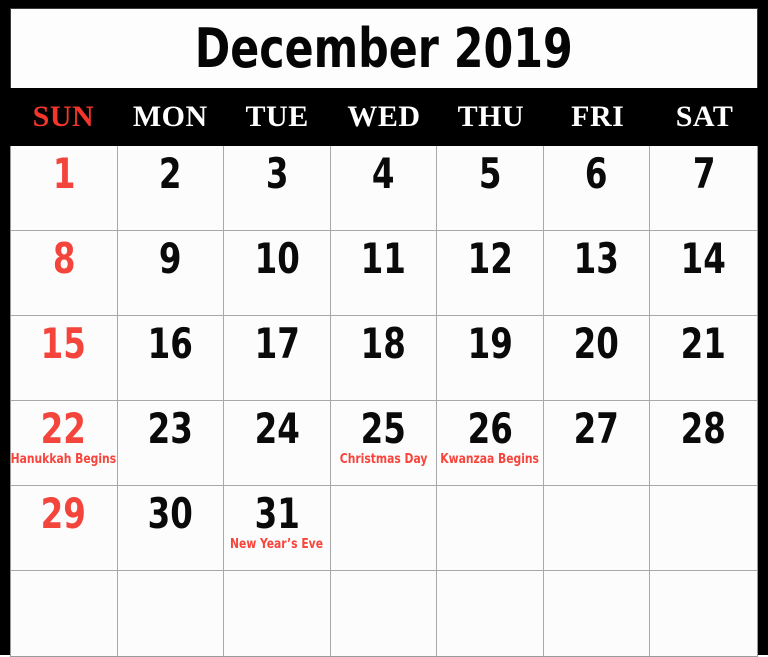 This screenshot has width=768, height=657. What do you see at coordinates (490, 258) in the screenshot?
I see `day-number: 12` at bounding box center [490, 258].